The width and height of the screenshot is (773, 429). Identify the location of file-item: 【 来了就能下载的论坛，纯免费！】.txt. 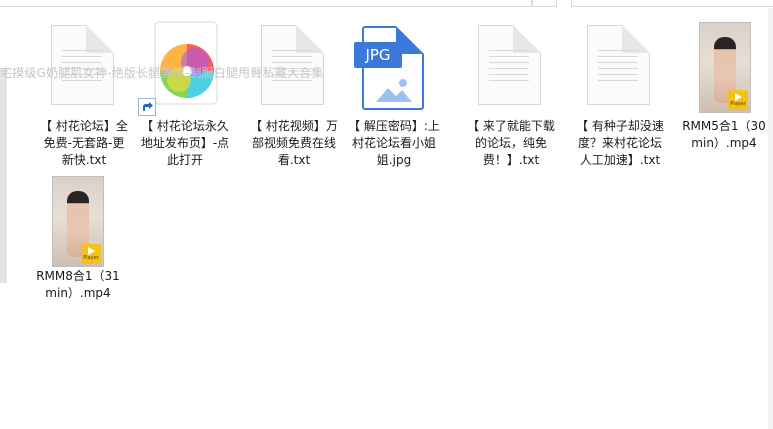
(511, 84).